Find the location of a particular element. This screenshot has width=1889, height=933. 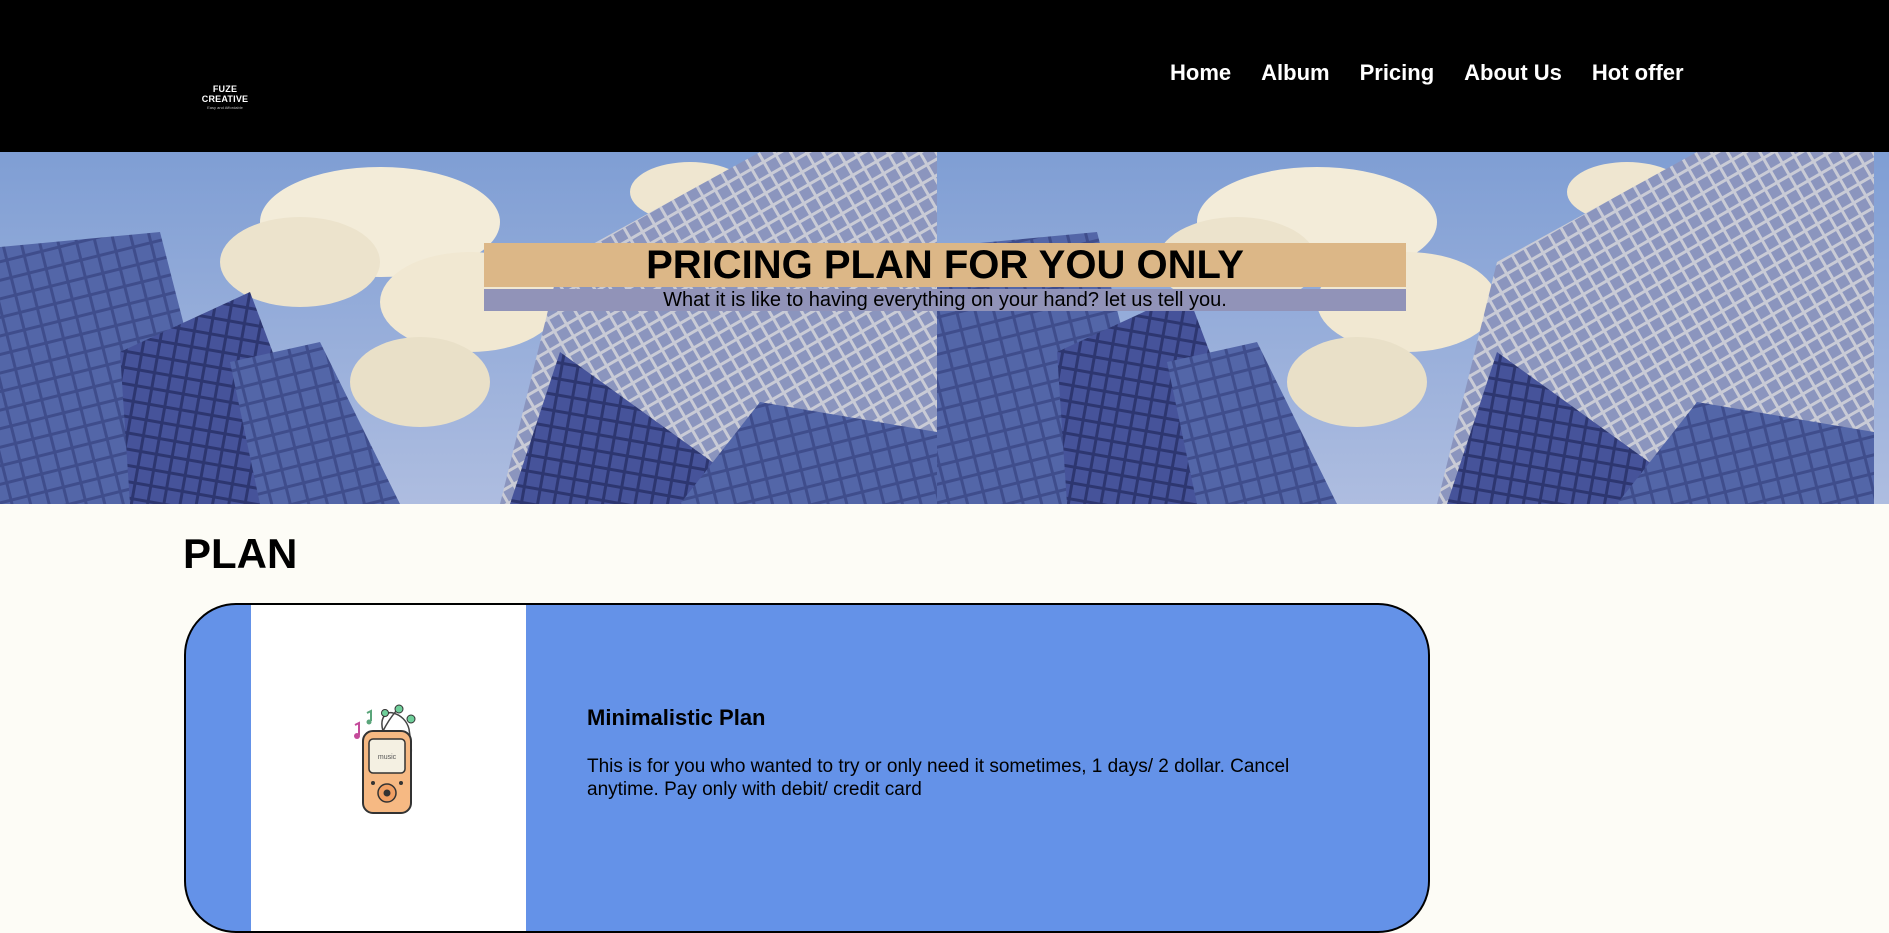

nav-about-us: About Us is located at coordinates (1513, 73).